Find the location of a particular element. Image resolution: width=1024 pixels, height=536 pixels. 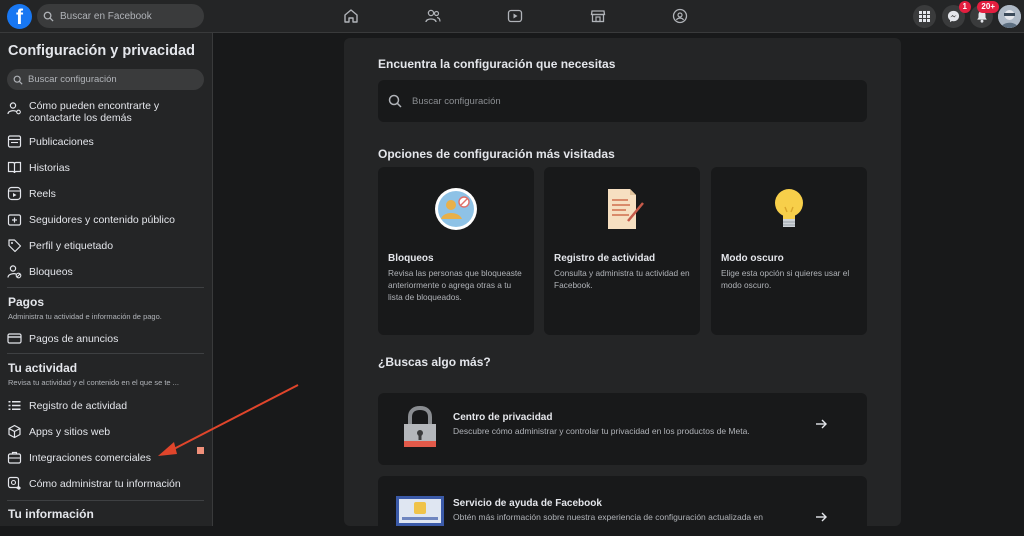

home-icon is located at coordinates (351, 16).